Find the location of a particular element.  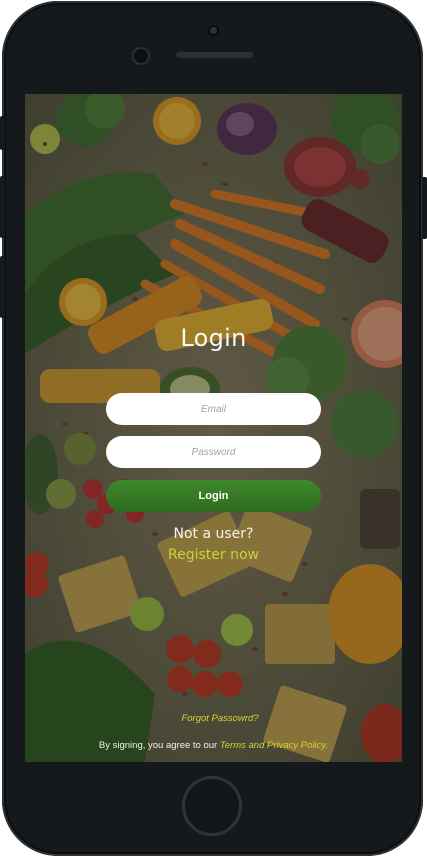

earpiece-speaker is located at coordinates (214, 55).